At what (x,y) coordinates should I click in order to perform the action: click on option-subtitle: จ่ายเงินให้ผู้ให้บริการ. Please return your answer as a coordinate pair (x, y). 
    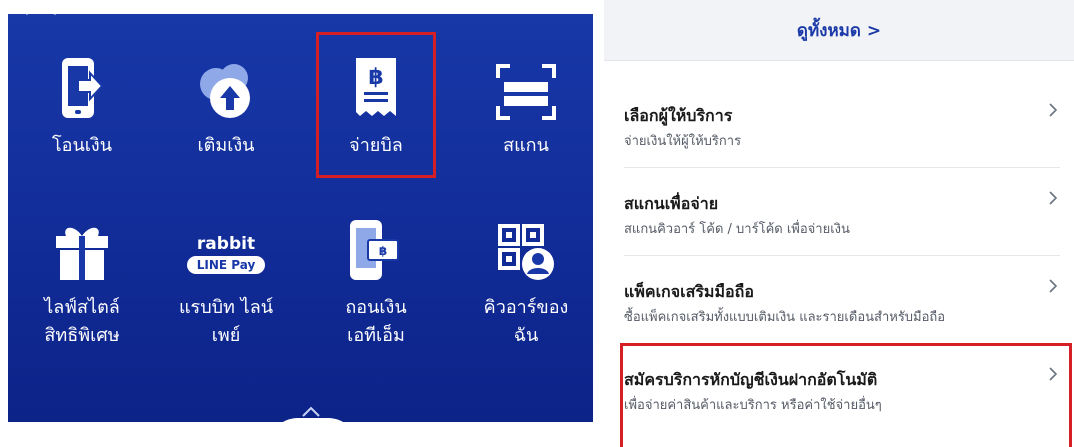
    Looking at the image, I should click on (683, 141).